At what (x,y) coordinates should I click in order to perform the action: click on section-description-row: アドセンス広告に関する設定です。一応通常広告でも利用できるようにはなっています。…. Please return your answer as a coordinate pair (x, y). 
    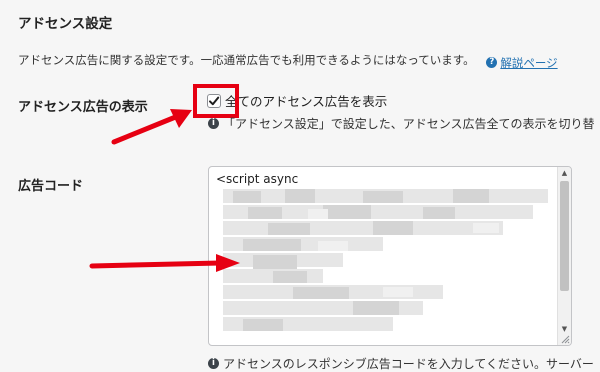
    Looking at the image, I should click on (288, 61).